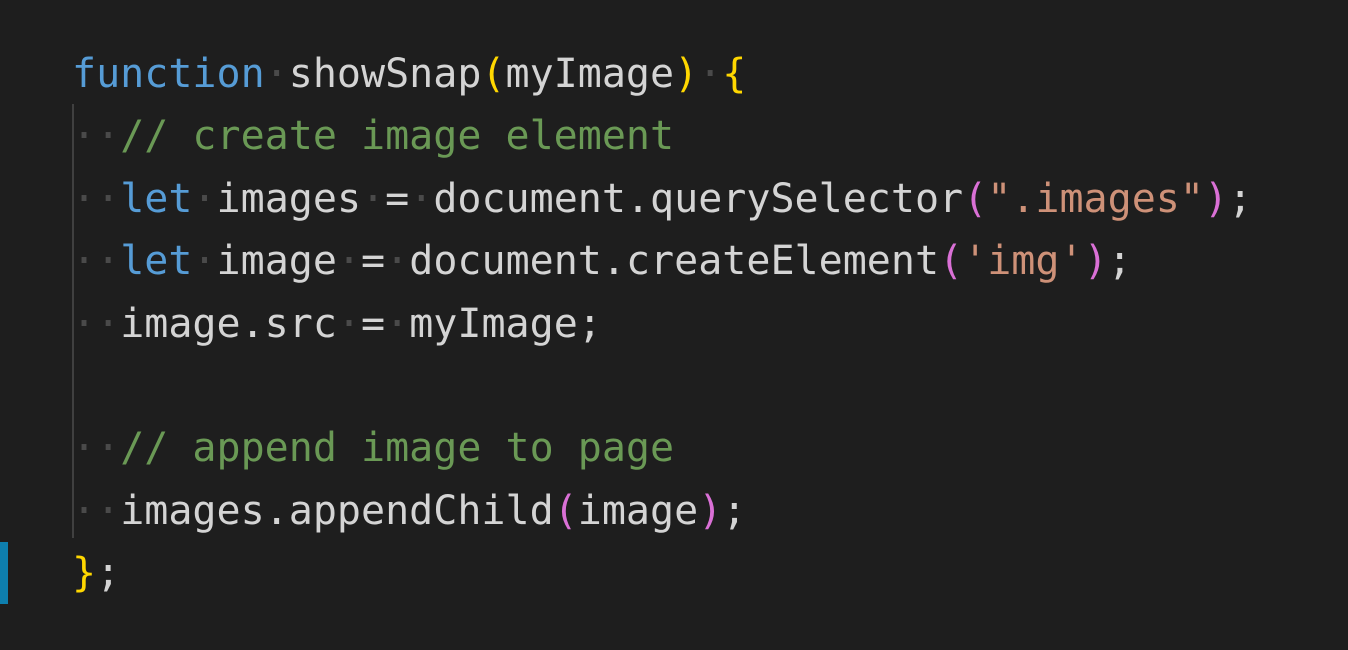 This screenshot has width=1348, height=650. Describe the element at coordinates (4, 573) in the screenshot. I see `current-line-marker` at that location.